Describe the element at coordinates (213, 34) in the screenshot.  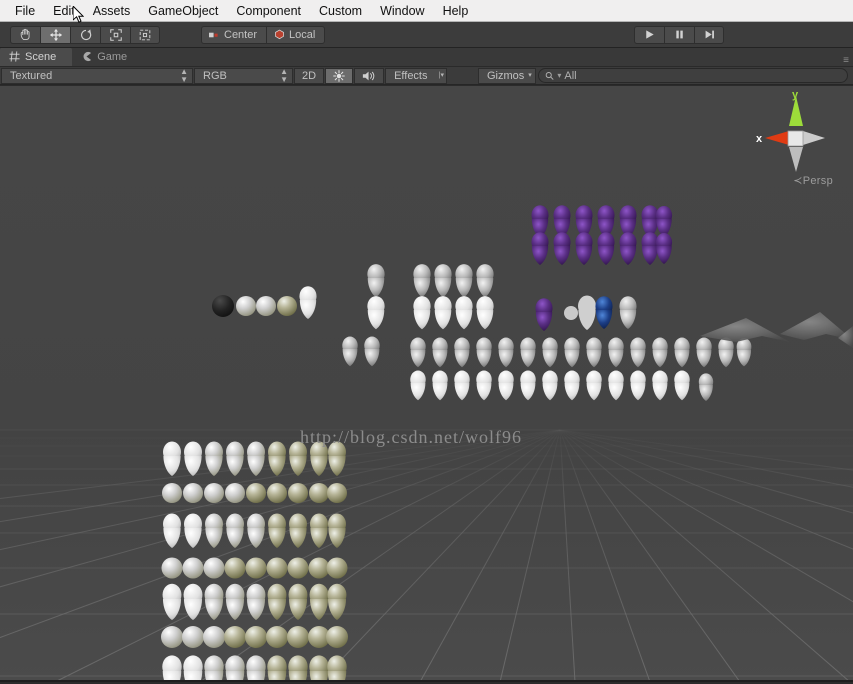
I see `center-pivot-icon` at that location.